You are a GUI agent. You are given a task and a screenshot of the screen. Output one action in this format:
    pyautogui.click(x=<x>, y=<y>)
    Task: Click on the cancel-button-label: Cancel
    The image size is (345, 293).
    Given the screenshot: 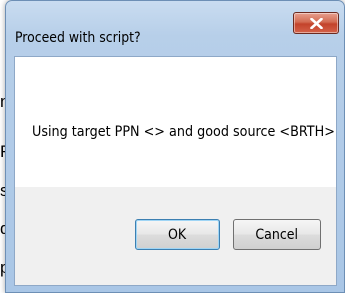 What is the action you would take?
    pyautogui.click(x=277, y=234)
    